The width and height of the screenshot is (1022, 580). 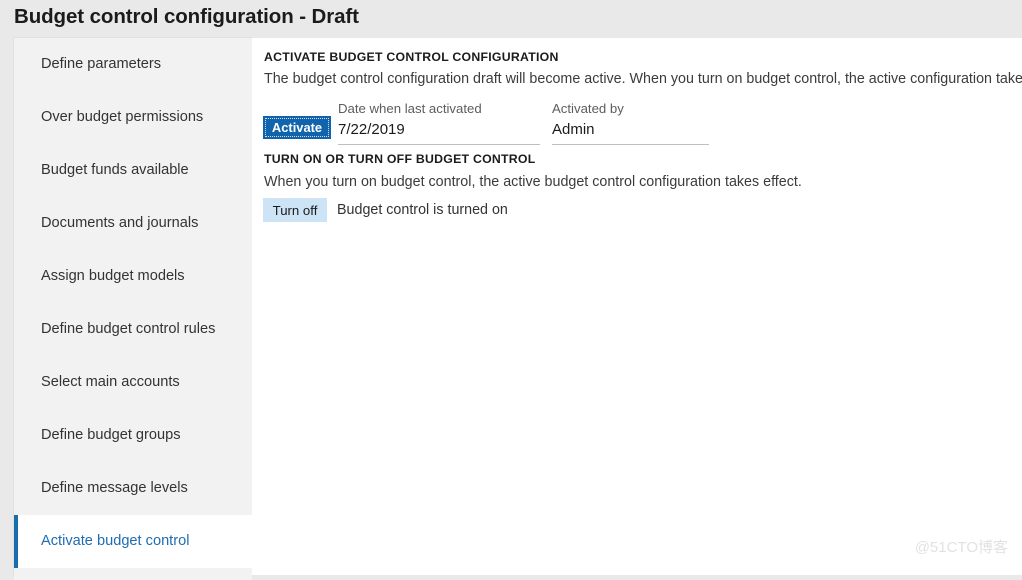 I want to click on budget-control-status-text: Budget control is turned on, so click(x=422, y=210).